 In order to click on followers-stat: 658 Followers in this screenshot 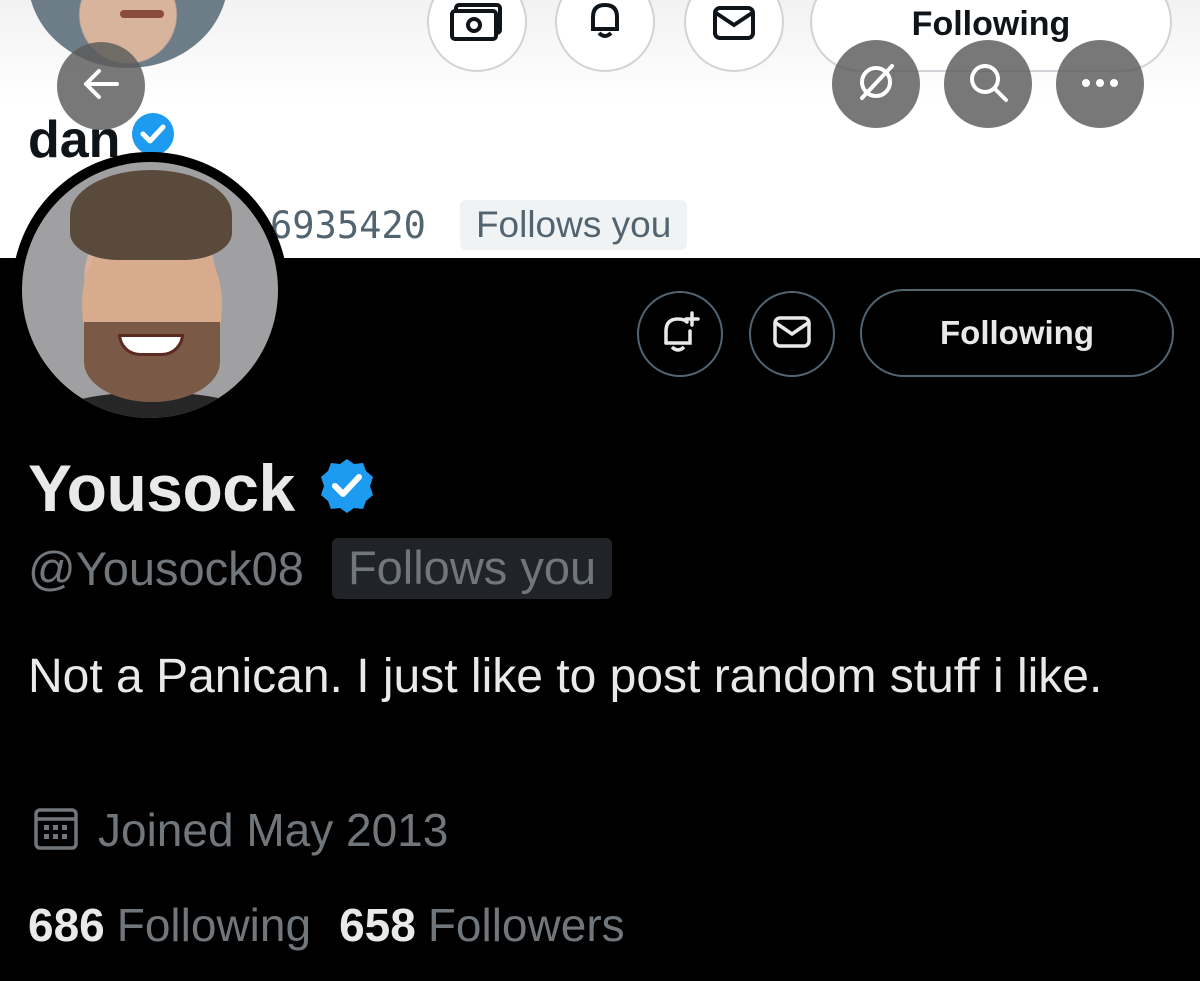, I will do `click(482, 925)`.